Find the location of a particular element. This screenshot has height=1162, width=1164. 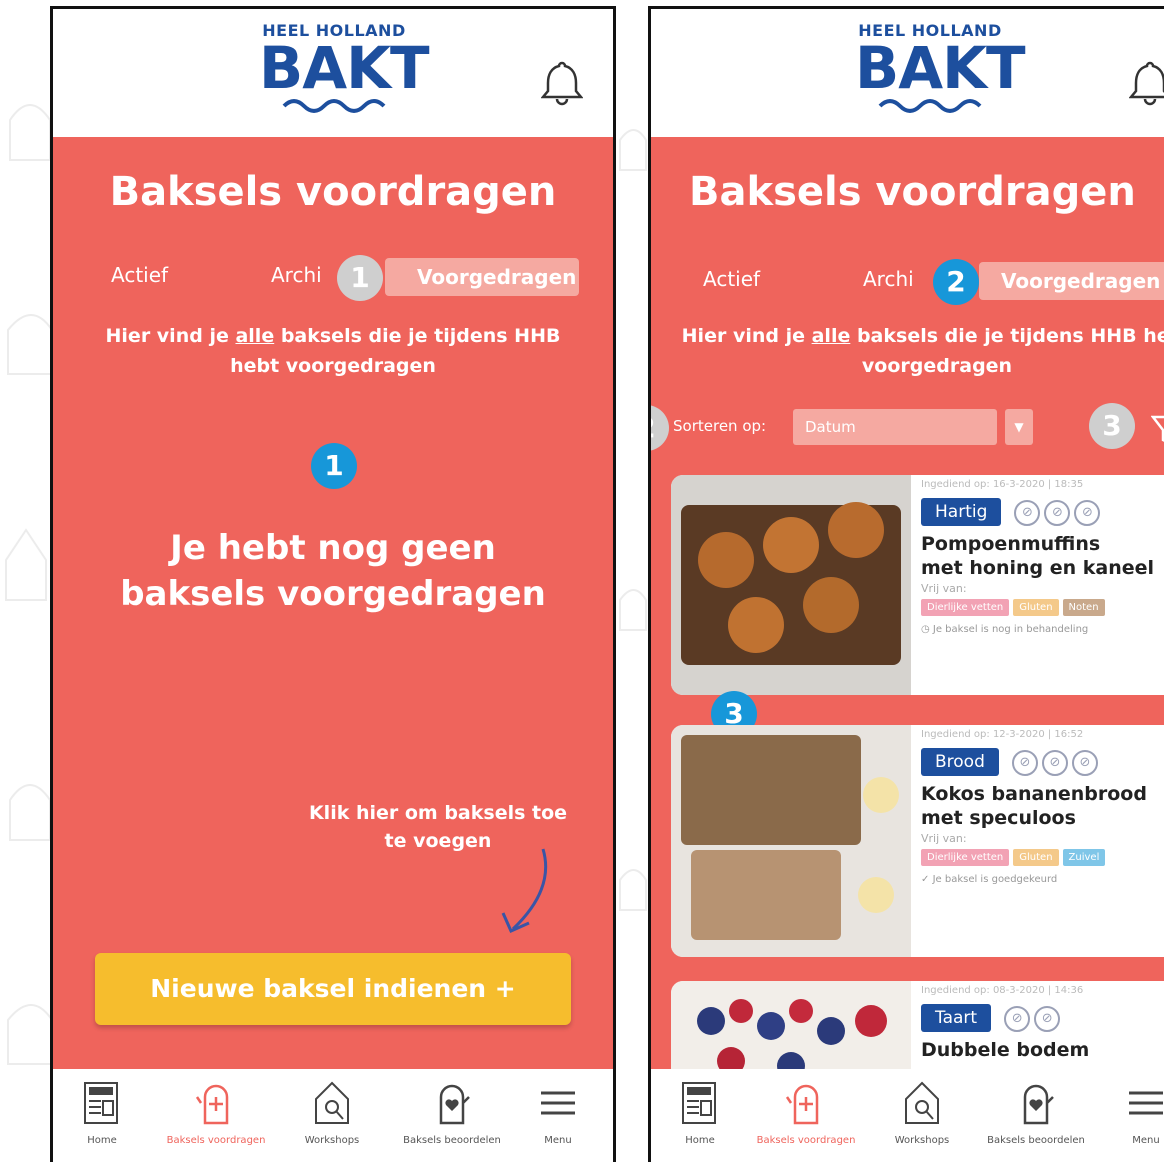

new-bake-submit-button: Nieuwe baksel indienen + is located at coordinates (333, 989).